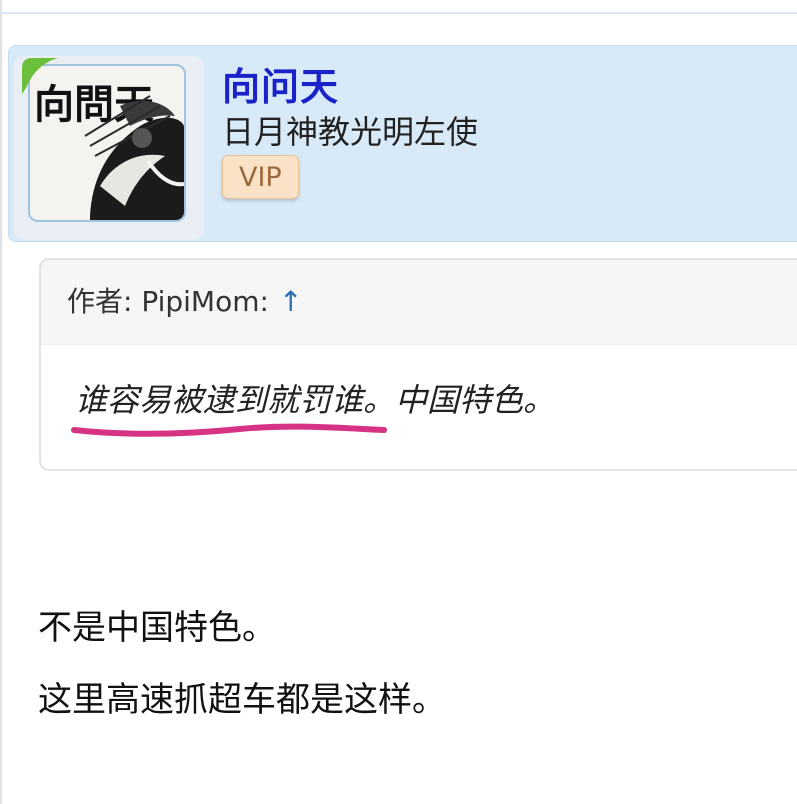 The width and height of the screenshot is (797, 804). Describe the element at coordinates (260, 177) in the screenshot. I see `vip-badge: VIP` at that location.